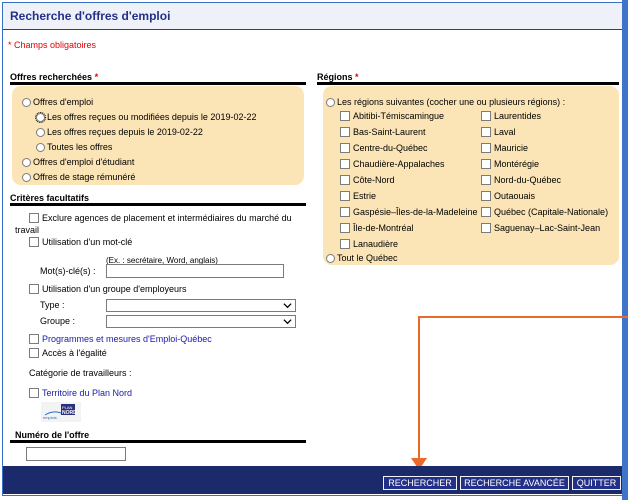 The image size is (628, 500). What do you see at coordinates (84, 177) in the screenshot?
I see `radio-label: Offres de stage rémunéré` at bounding box center [84, 177].